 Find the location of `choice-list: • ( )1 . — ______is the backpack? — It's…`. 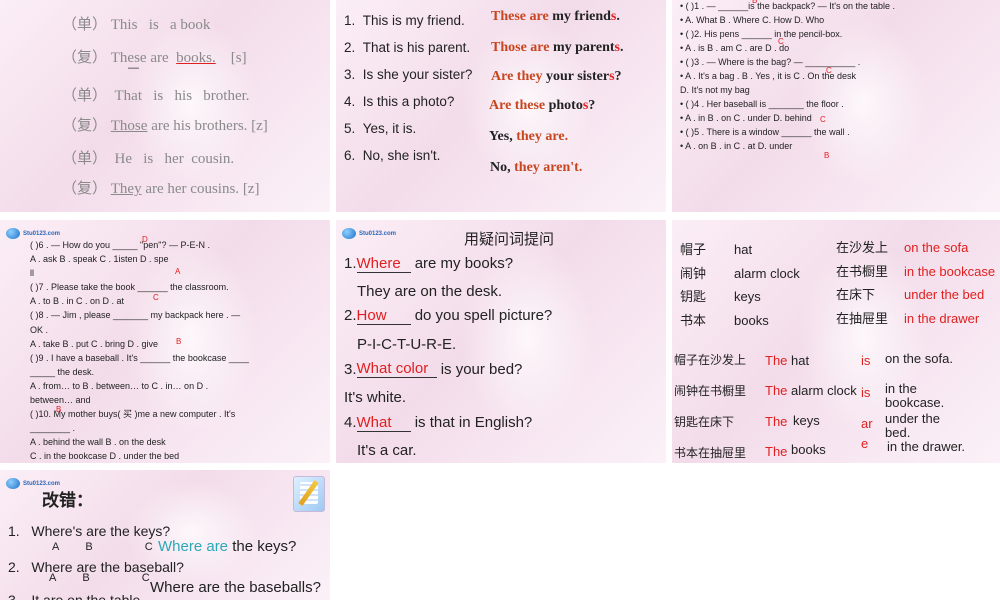

choice-list: • ( )1 . — ______is the backpack? — It's… is located at coordinates (787, 76).